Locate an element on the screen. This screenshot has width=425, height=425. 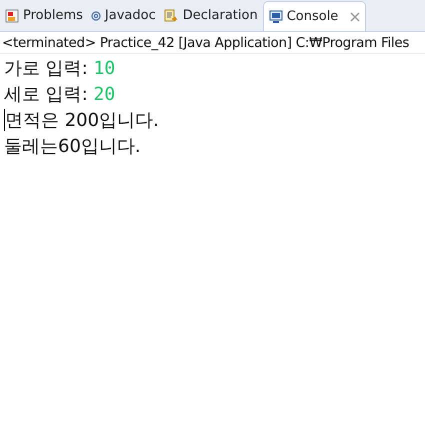
tab: Problems is located at coordinates (44, 16).